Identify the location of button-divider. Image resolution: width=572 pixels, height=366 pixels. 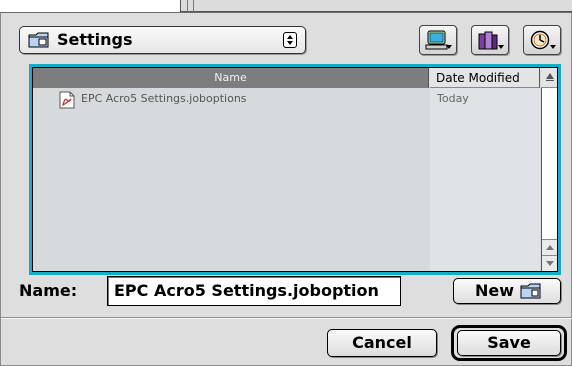
(286, 318).